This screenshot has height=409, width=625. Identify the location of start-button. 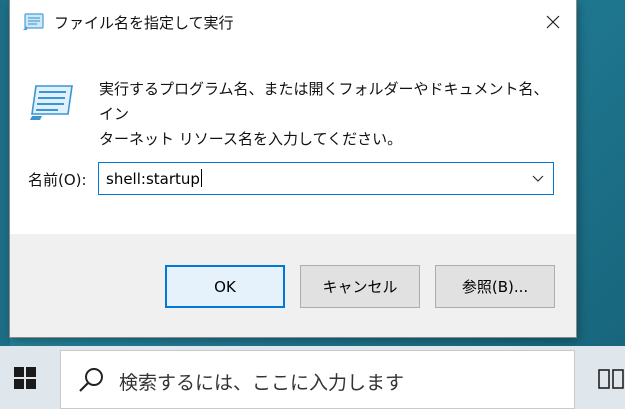
(25, 377).